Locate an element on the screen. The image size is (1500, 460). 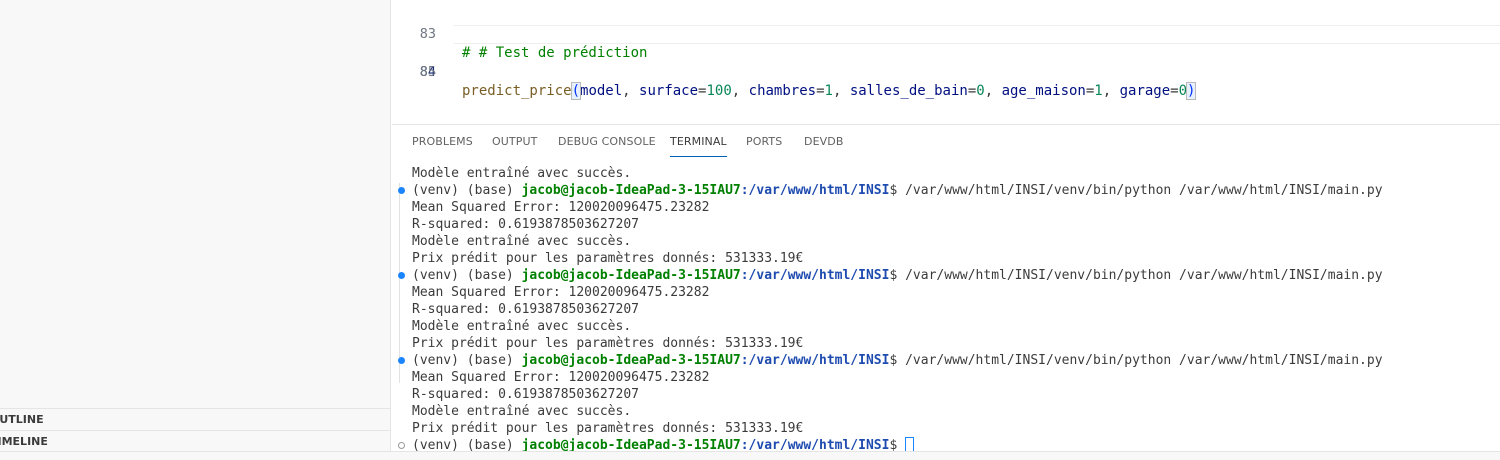
open-paren: ( is located at coordinates (576, 91).